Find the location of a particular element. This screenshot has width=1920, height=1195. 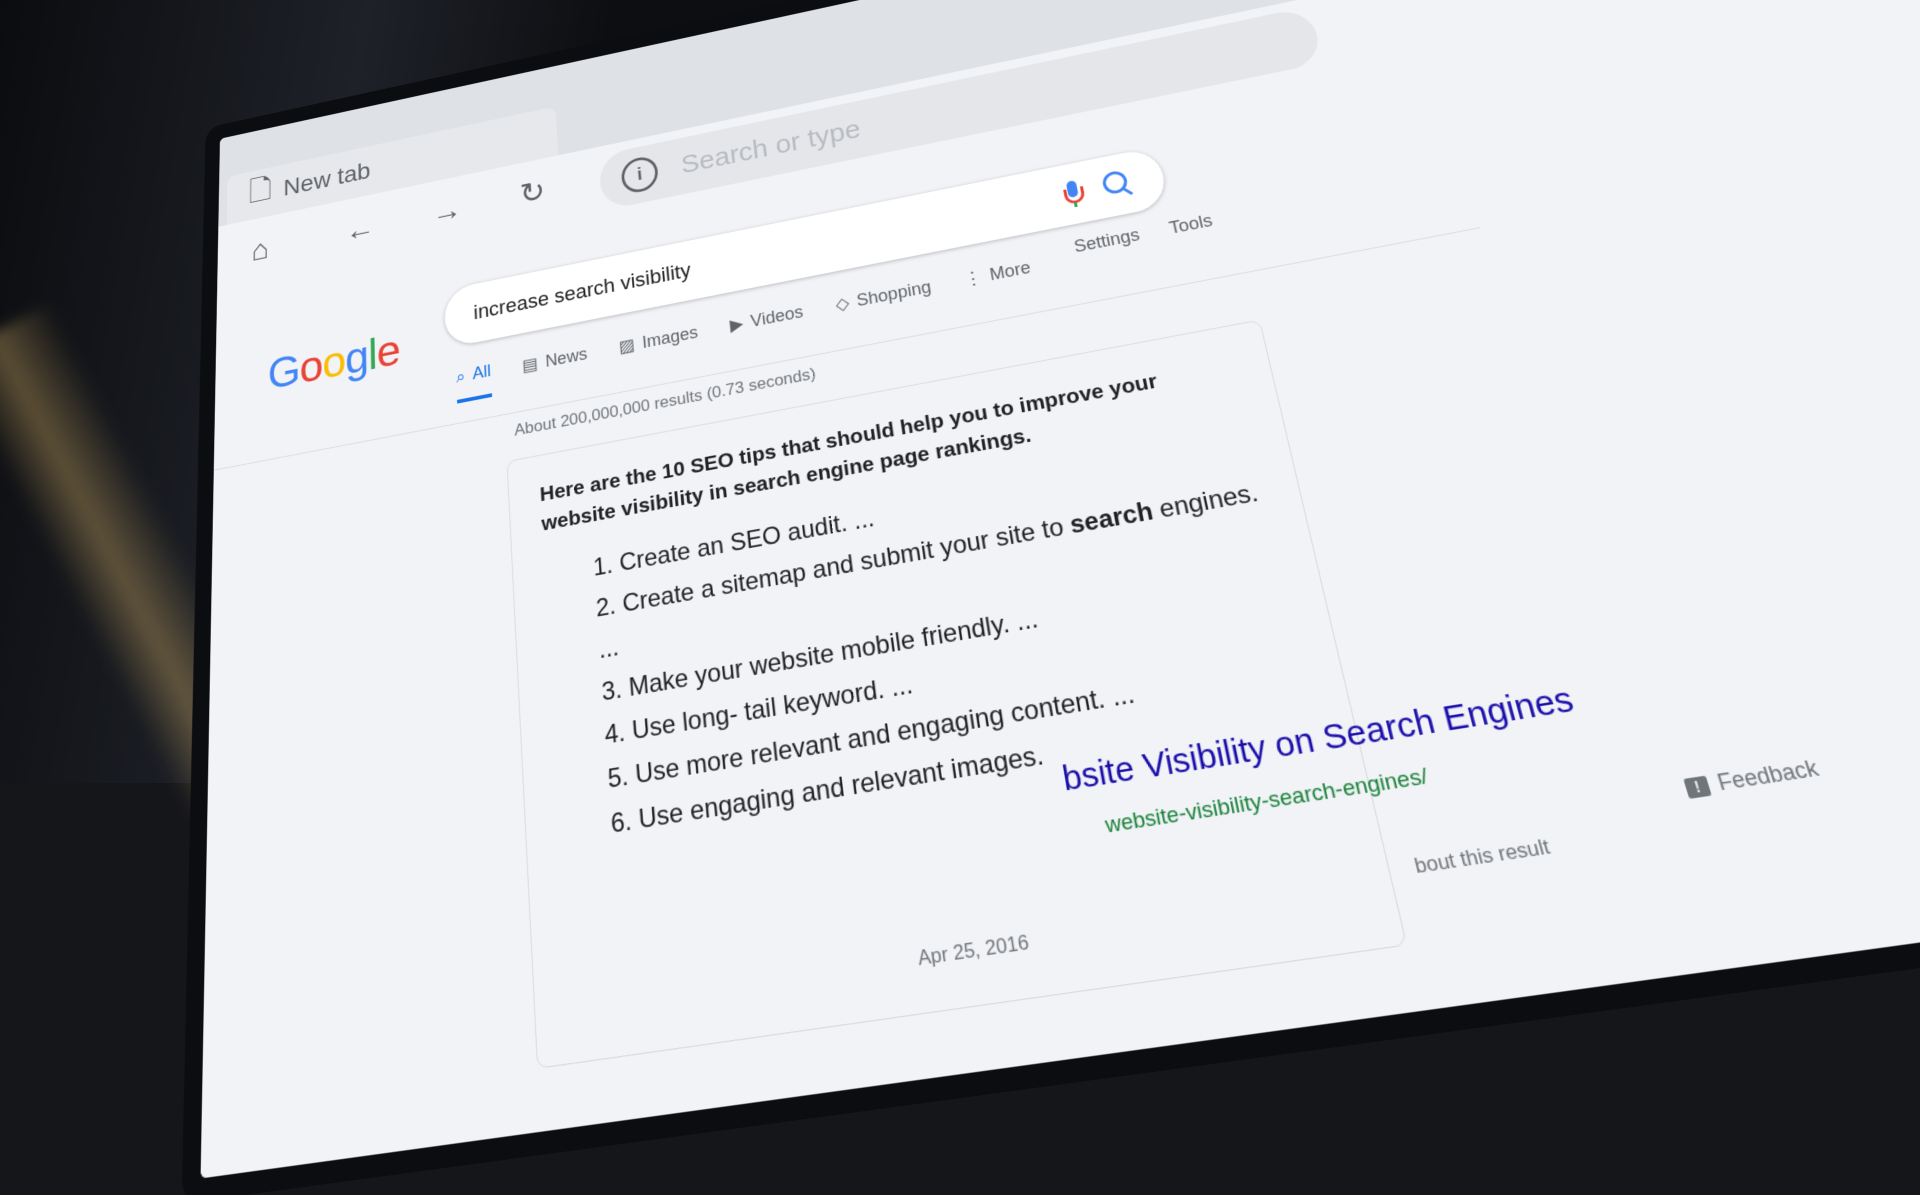

settings-link: Settings is located at coordinates (1106, 241).